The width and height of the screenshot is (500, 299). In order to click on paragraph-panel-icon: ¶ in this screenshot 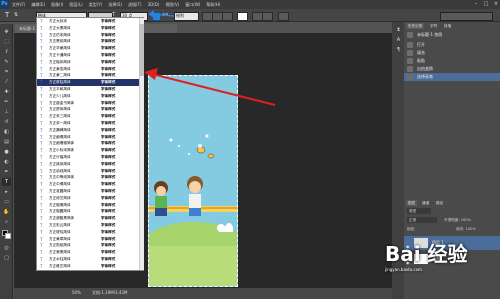, I will do `click(398, 50)`.